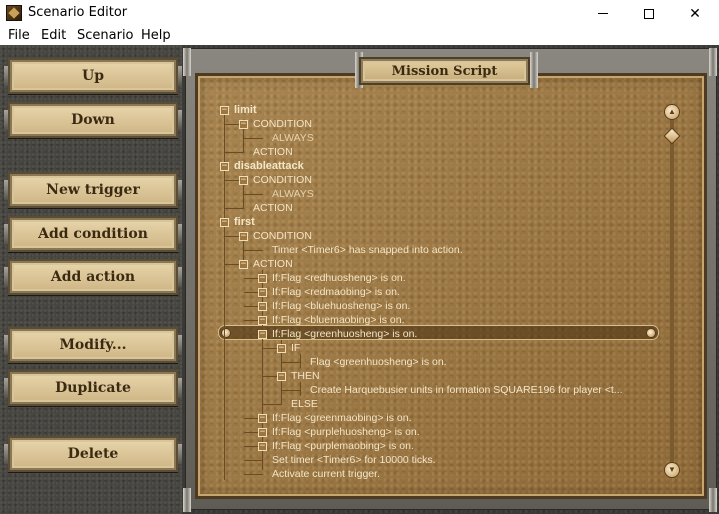  What do you see at coordinates (672, 470) in the screenshot?
I see `scroll-down-icon: ▼` at bounding box center [672, 470].